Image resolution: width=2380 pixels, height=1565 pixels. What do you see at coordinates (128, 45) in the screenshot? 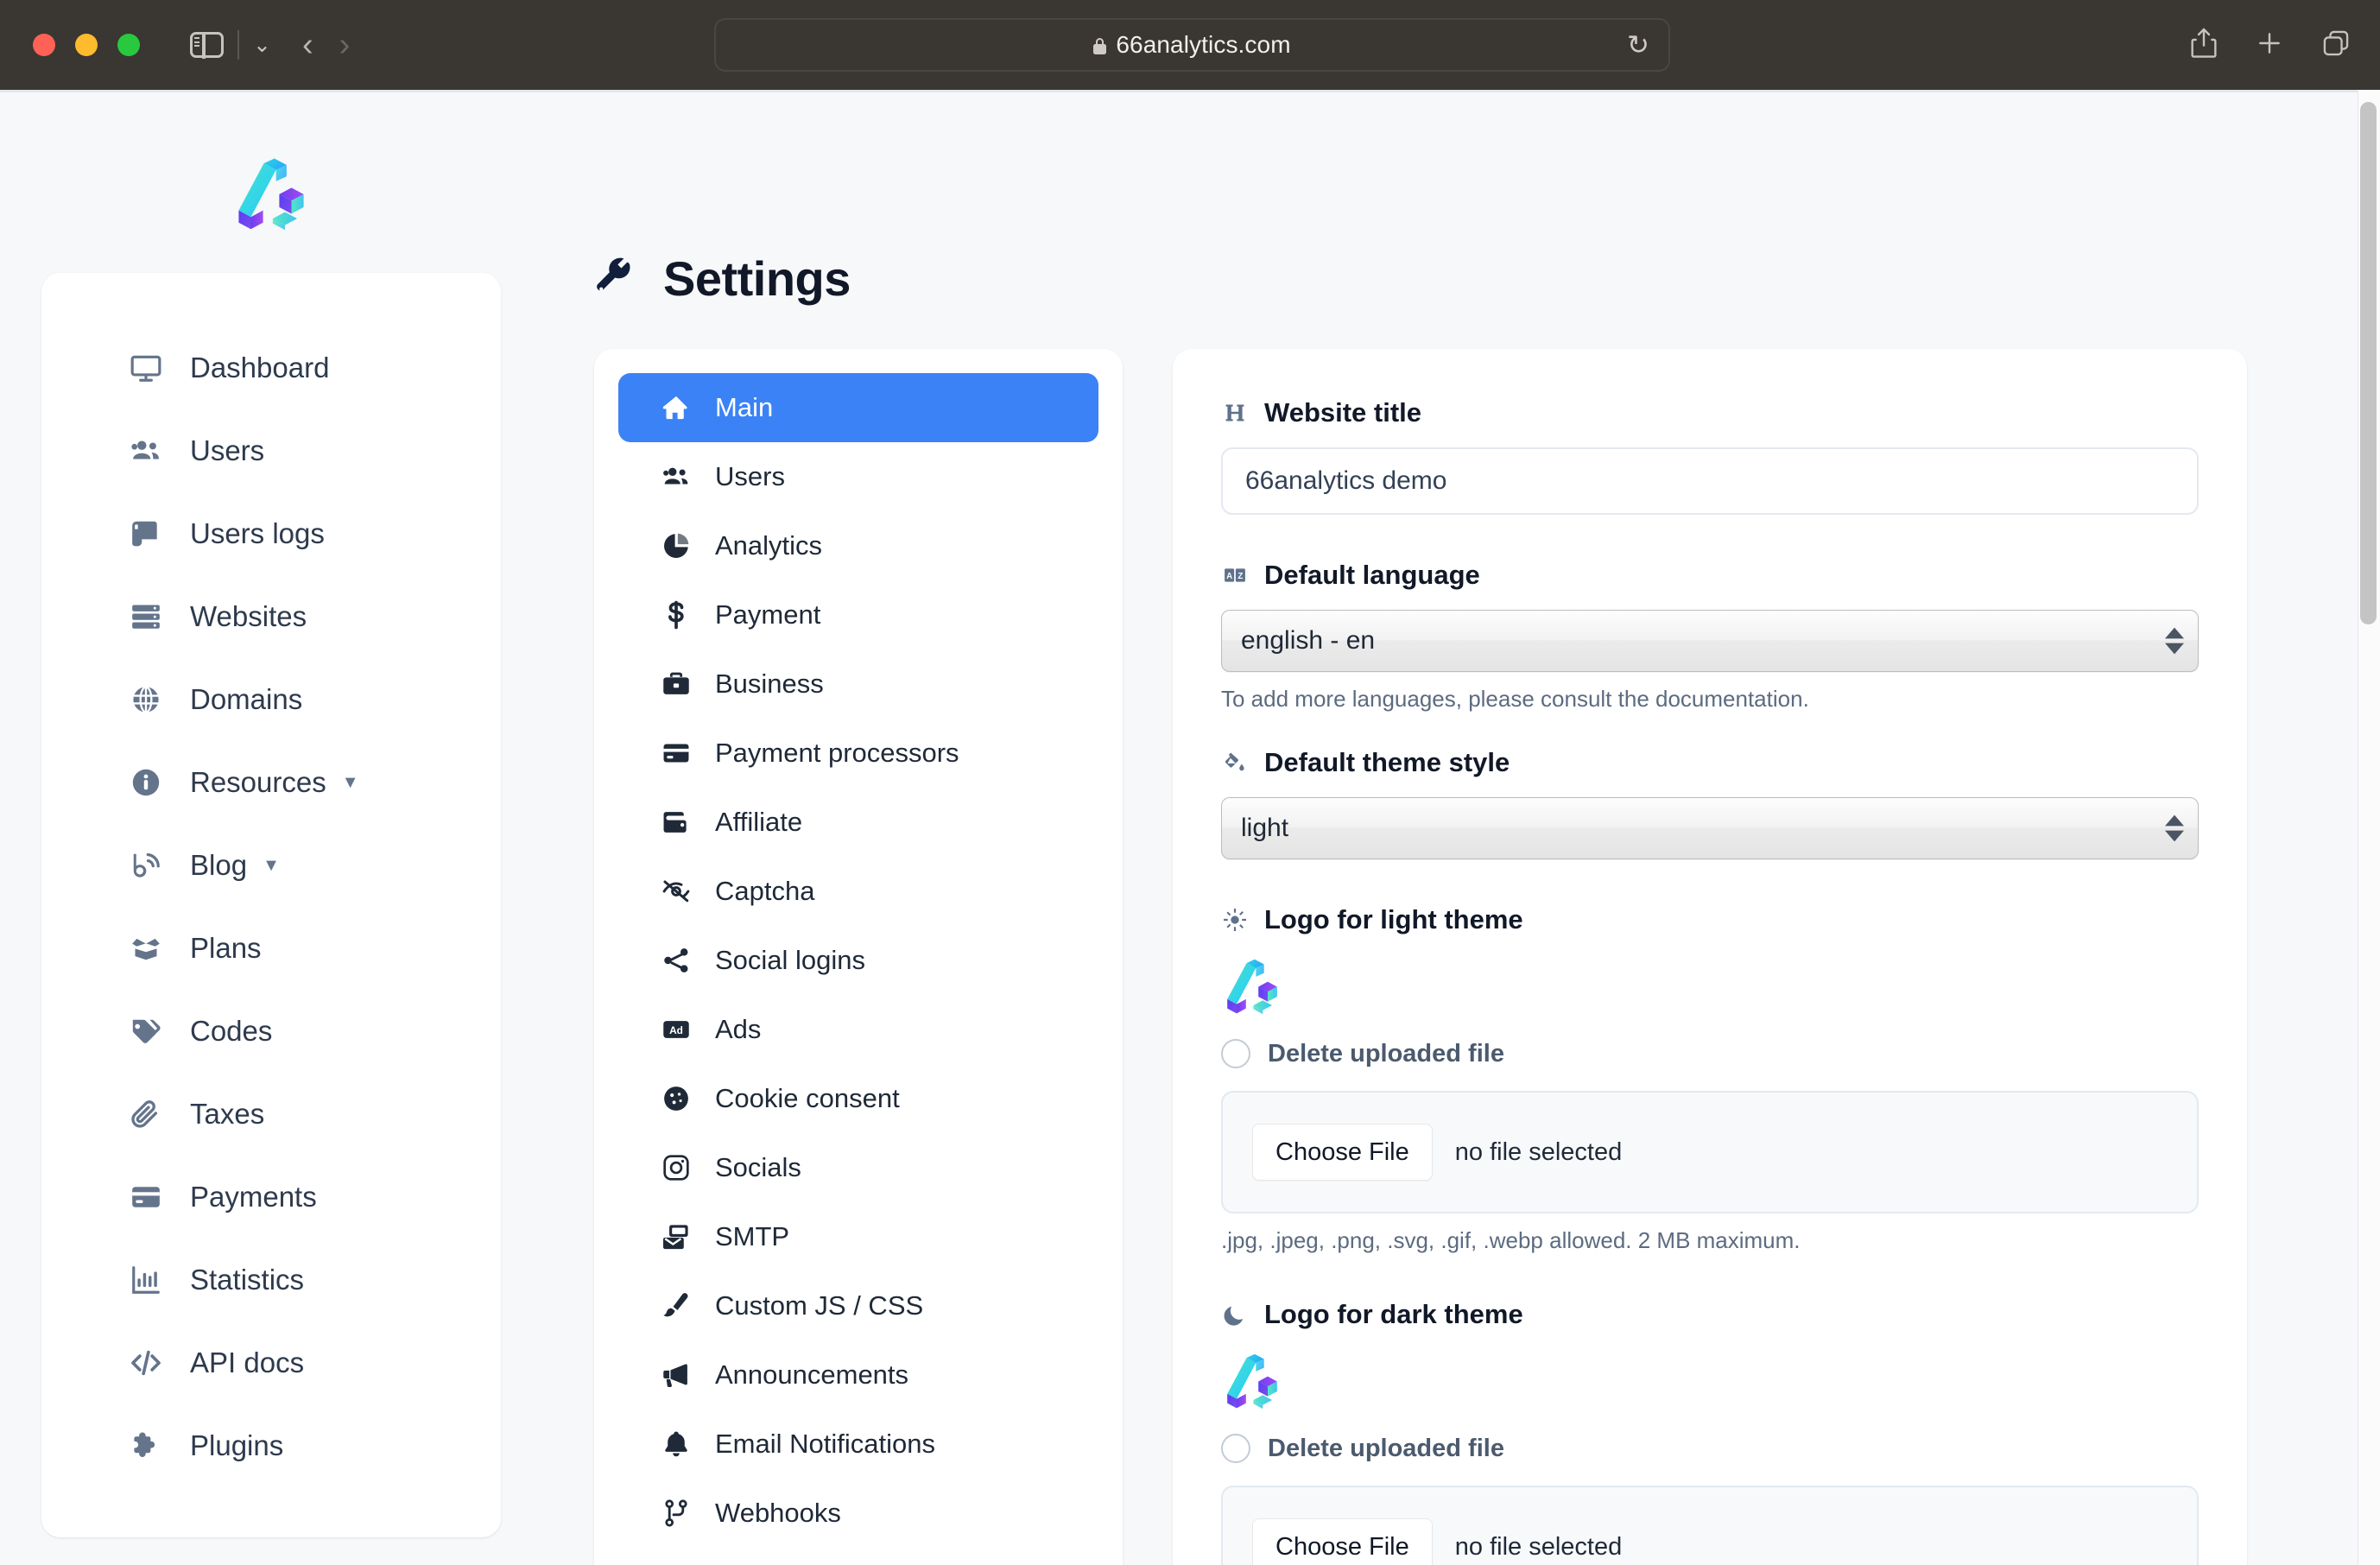
I see `maximize-window-button` at bounding box center [128, 45].